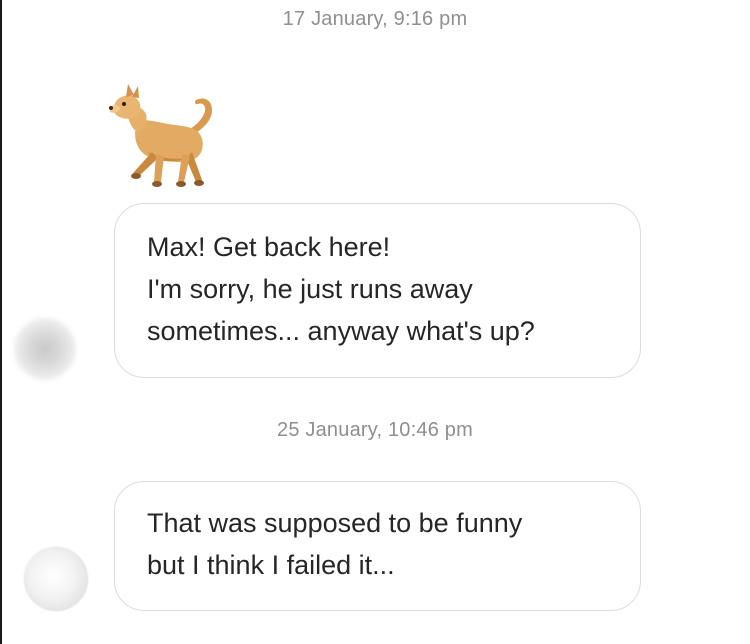  I want to click on message-line: That was supposed to be funny, so click(335, 523).